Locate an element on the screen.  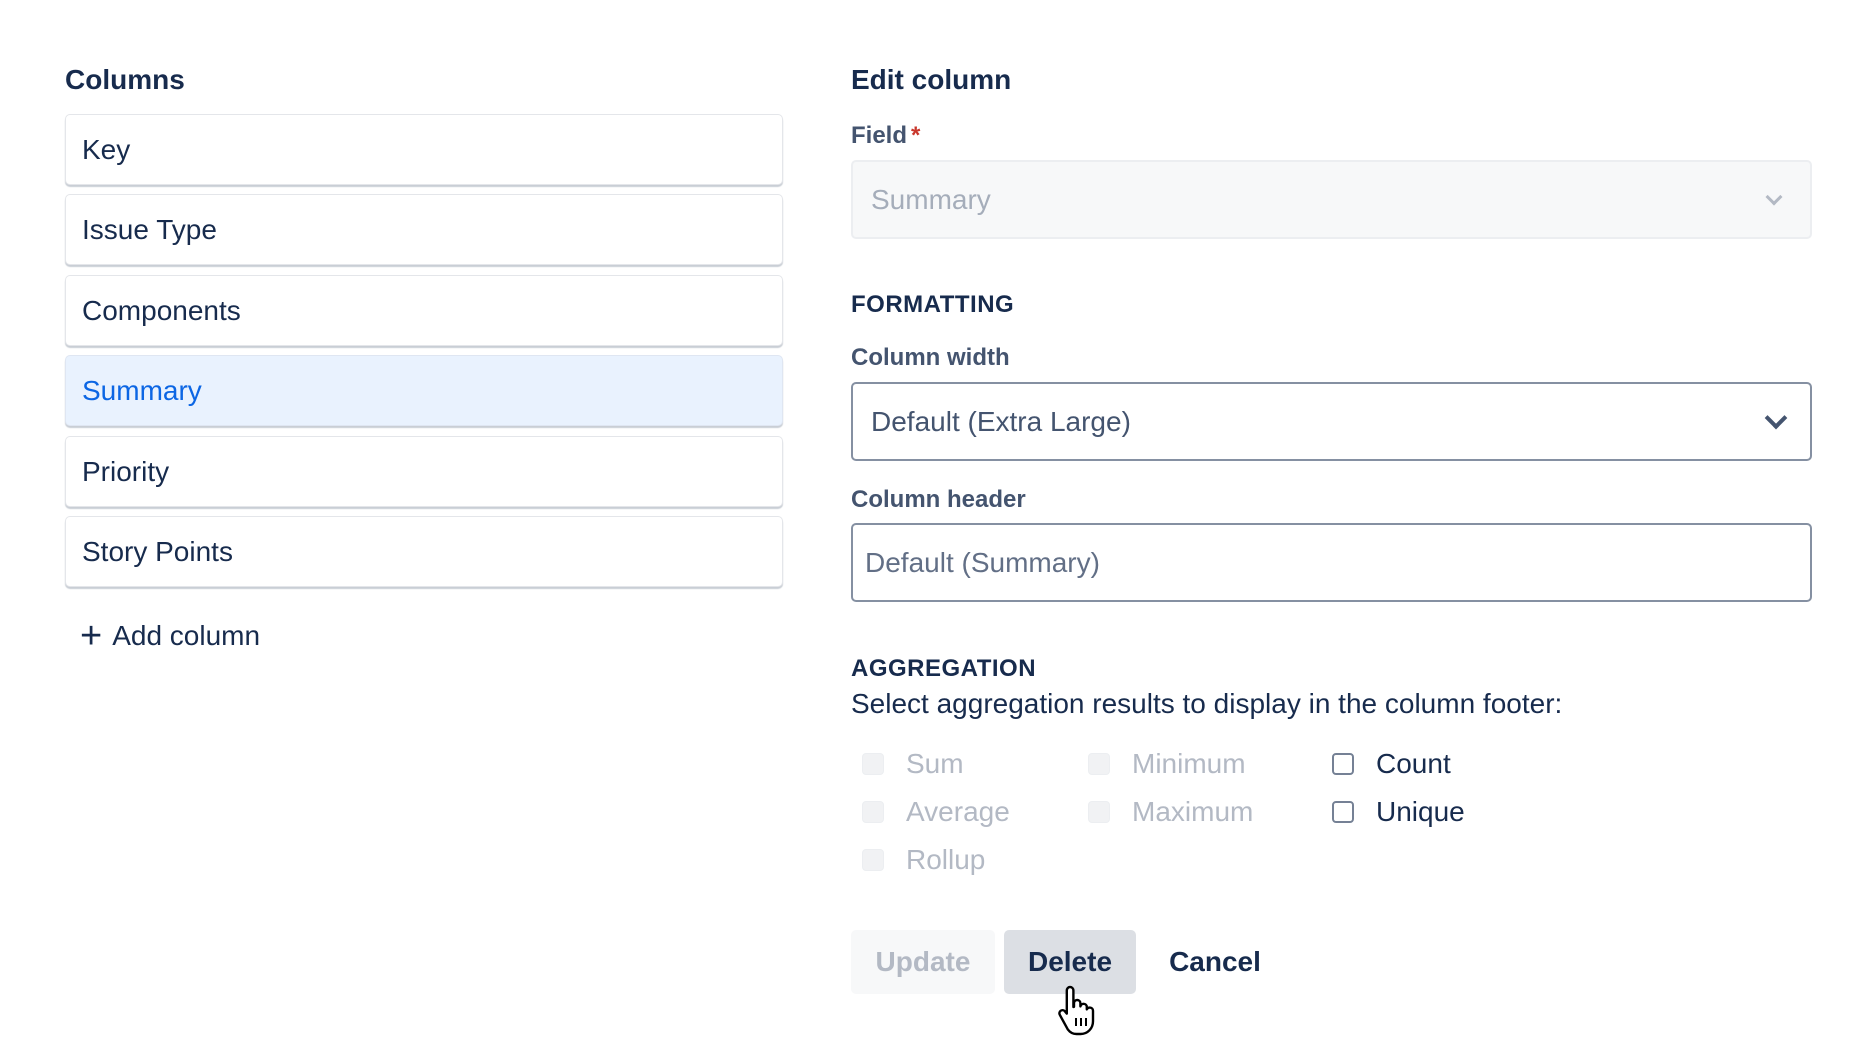
field-label-text: Field is located at coordinates (879, 135).